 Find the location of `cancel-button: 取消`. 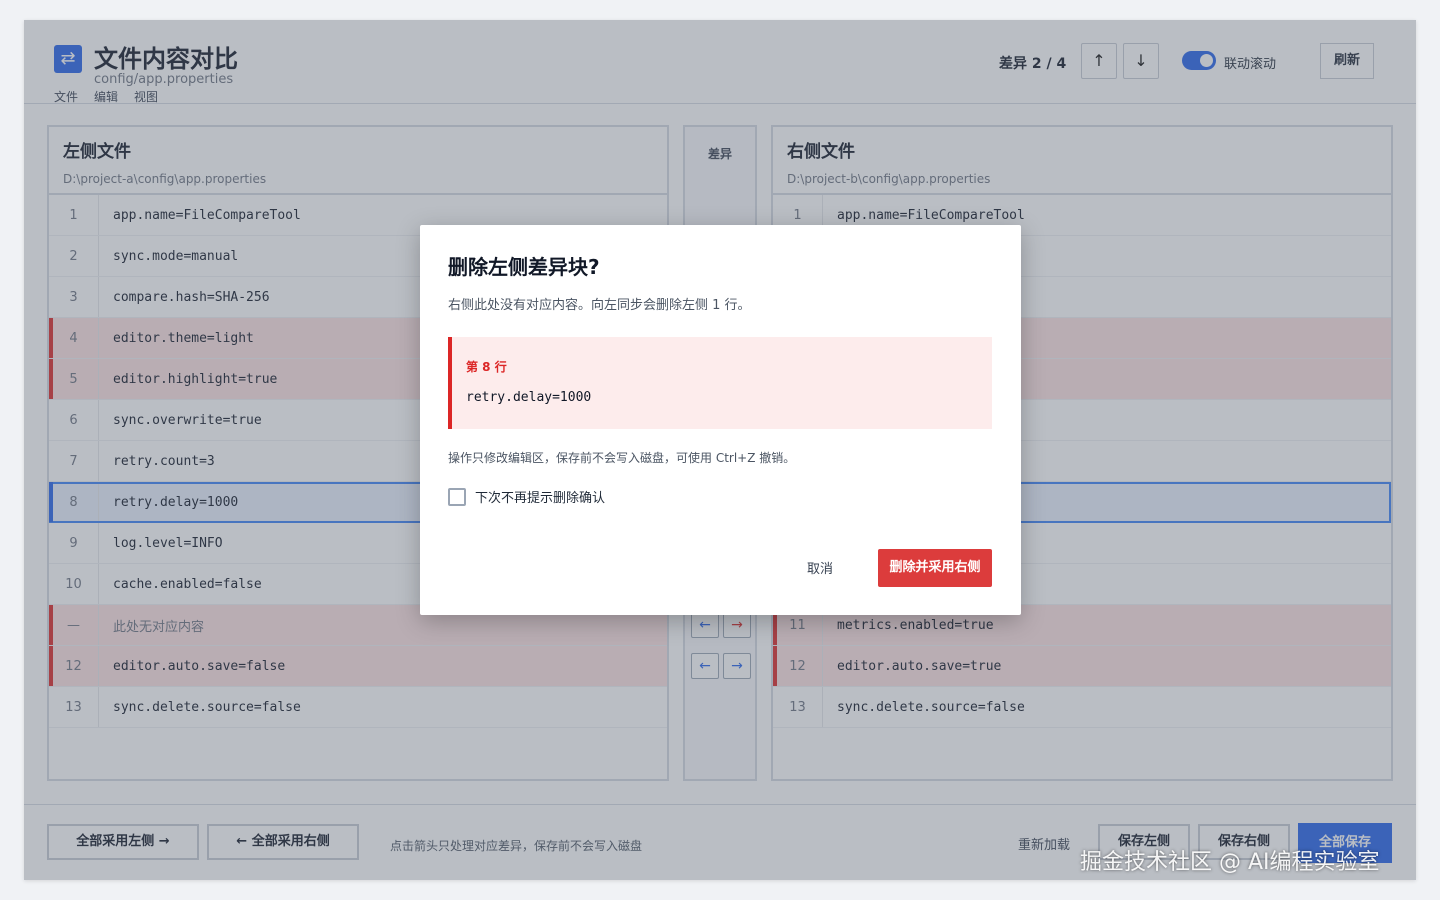

cancel-button: 取消 is located at coordinates (820, 570).